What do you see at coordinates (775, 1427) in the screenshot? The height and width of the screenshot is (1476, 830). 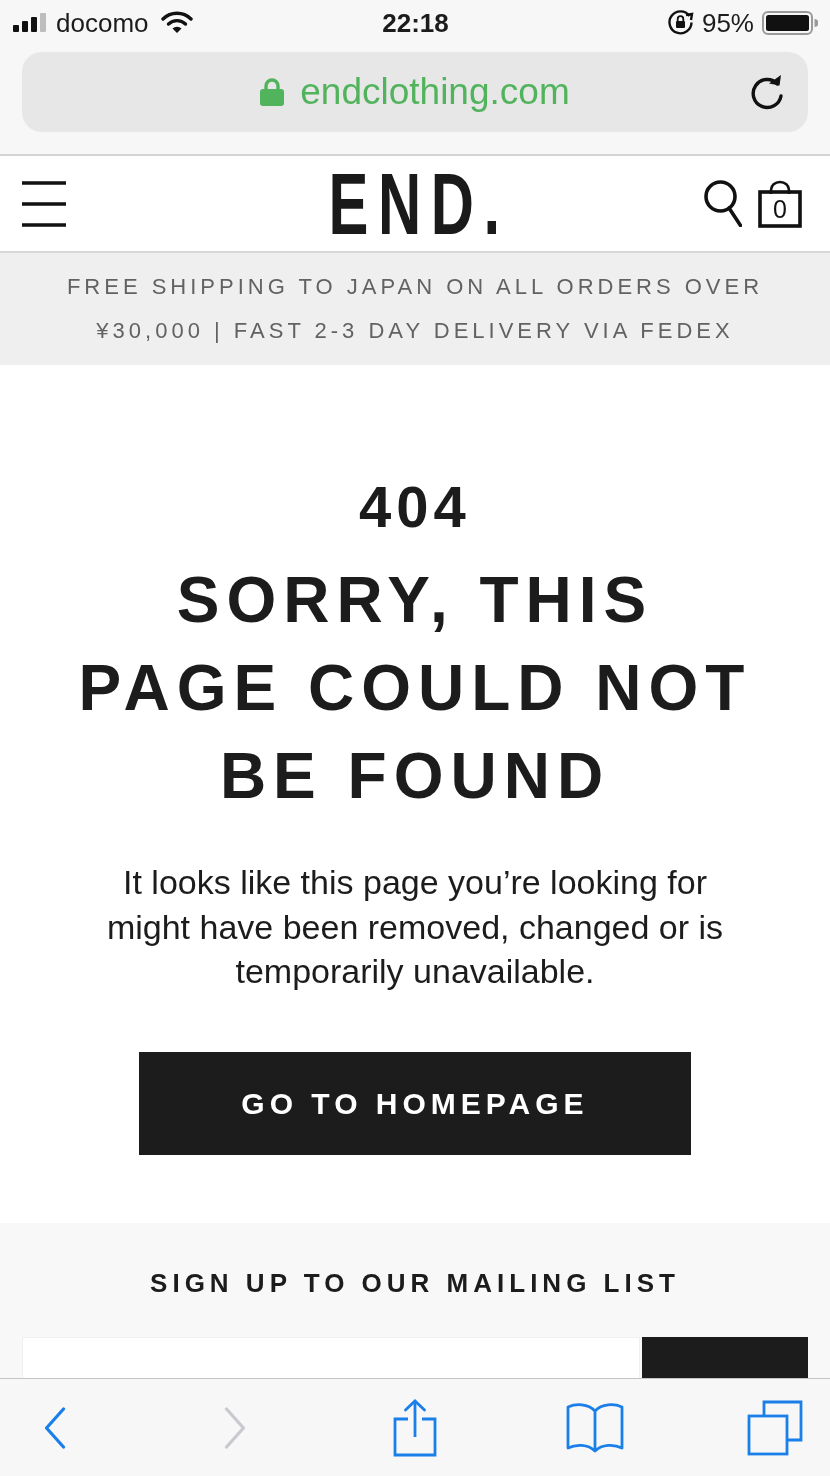 I see `two-squares-icon` at bounding box center [775, 1427].